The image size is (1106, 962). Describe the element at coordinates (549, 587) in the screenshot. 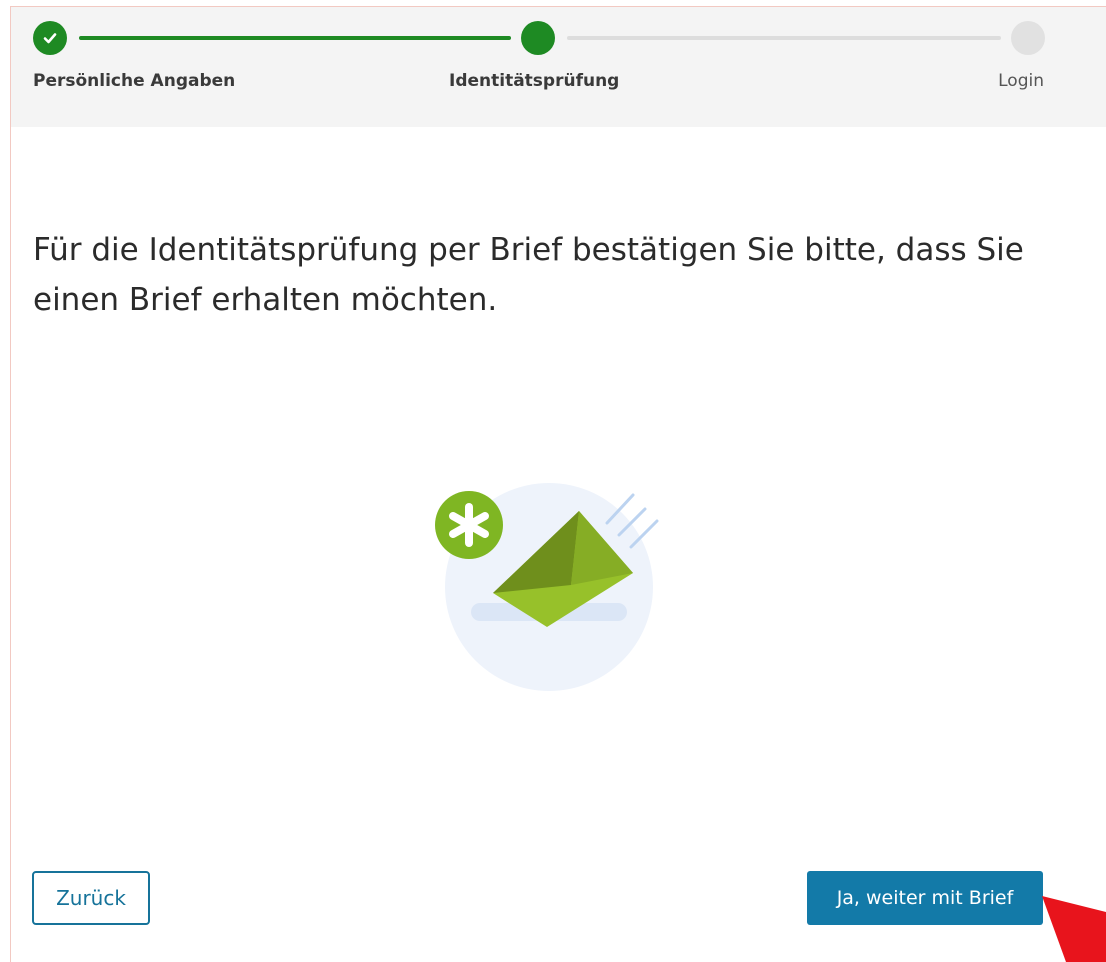

I see `letter-envelope-icon` at that location.